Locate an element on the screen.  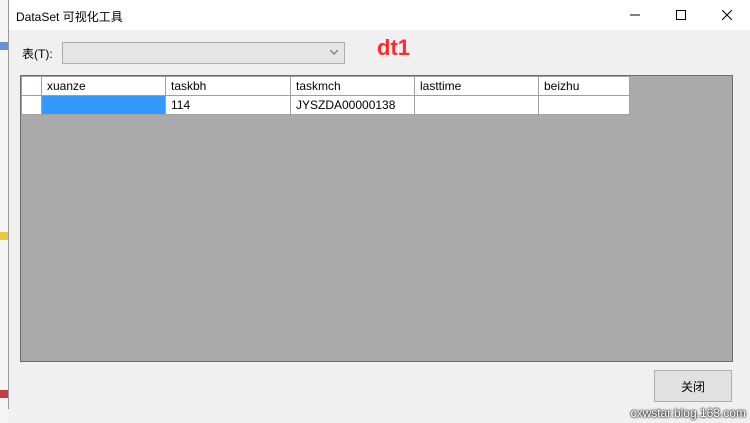
close-window-button is located at coordinates (727, 15).